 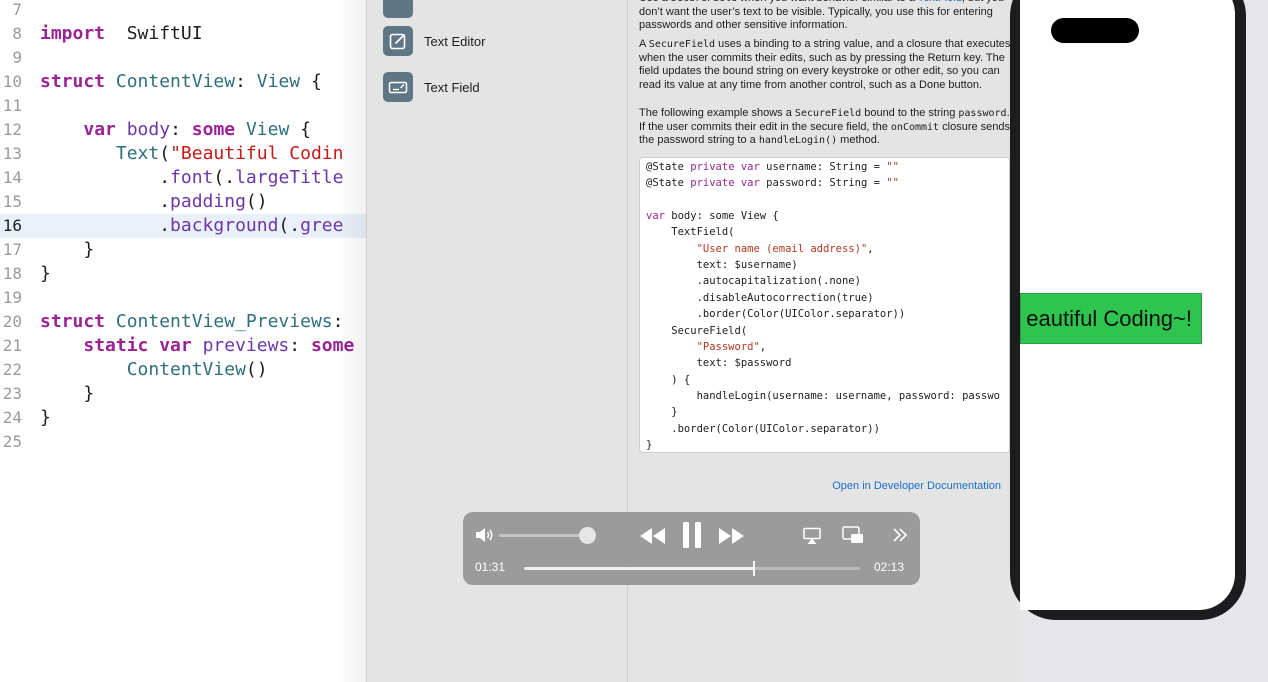 I want to click on code-line: 23 }, so click(x=183, y=394).